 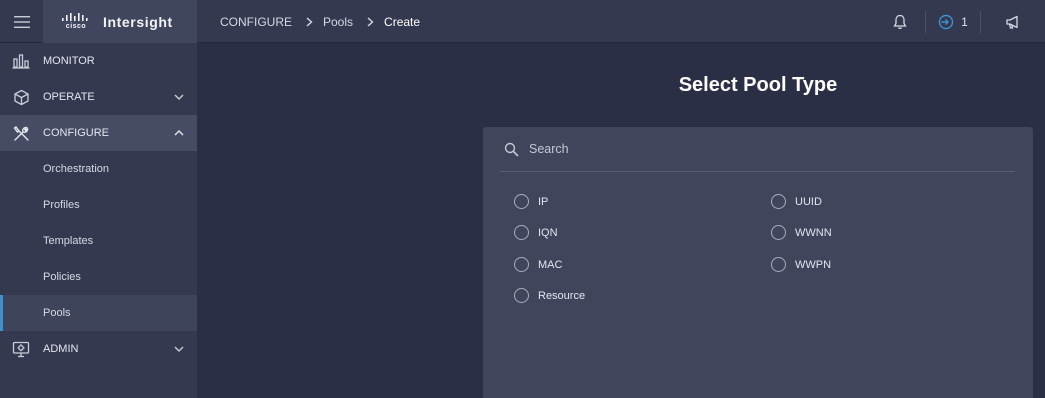 What do you see at coordinates (76, 21) in the screenshot?
I see `cisco-logo: cisco` at bounding box center [76, 21].